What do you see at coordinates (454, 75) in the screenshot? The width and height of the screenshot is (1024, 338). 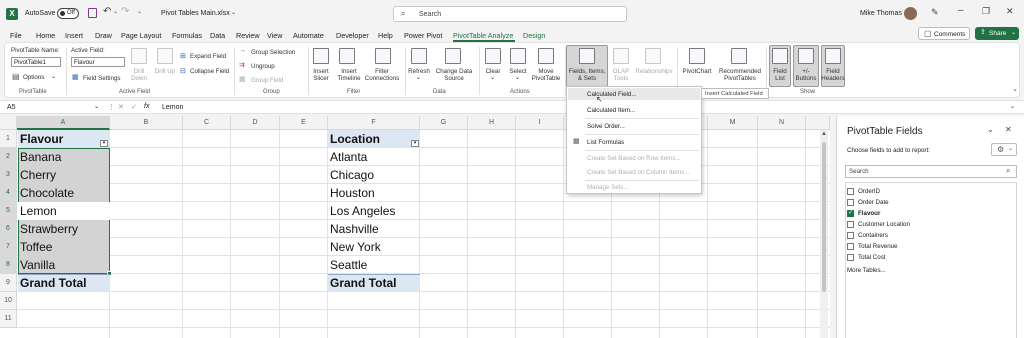 I see `change-data-source-button: Change Data Source` at bounding box center [454, 75].